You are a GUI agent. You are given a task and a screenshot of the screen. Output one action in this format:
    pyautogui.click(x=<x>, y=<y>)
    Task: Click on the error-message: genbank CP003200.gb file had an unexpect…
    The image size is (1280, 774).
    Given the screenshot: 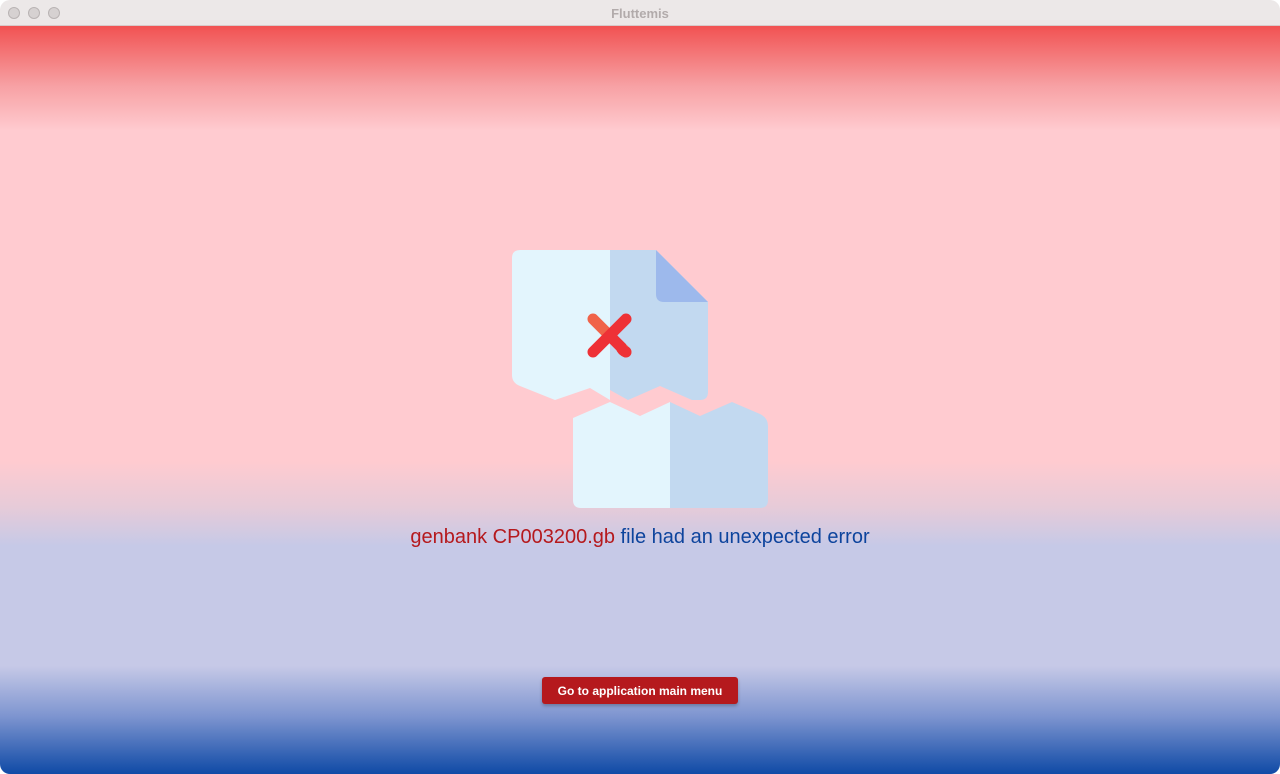 What is the action you would take?
    pyautogui.click(x=640, y=537)
    